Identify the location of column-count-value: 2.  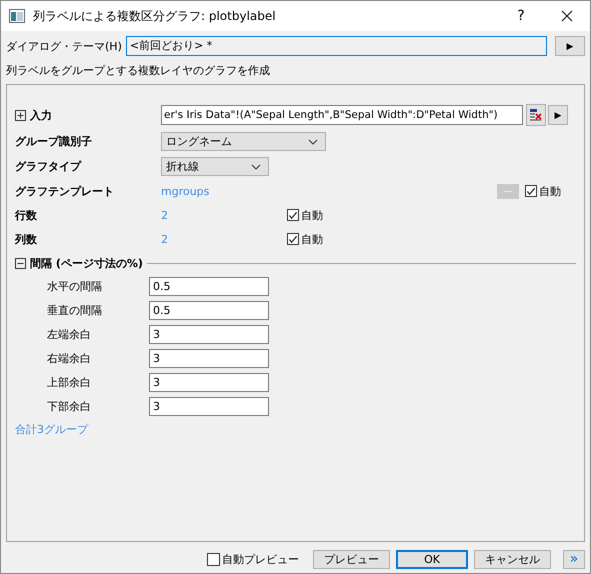
(165, 239).